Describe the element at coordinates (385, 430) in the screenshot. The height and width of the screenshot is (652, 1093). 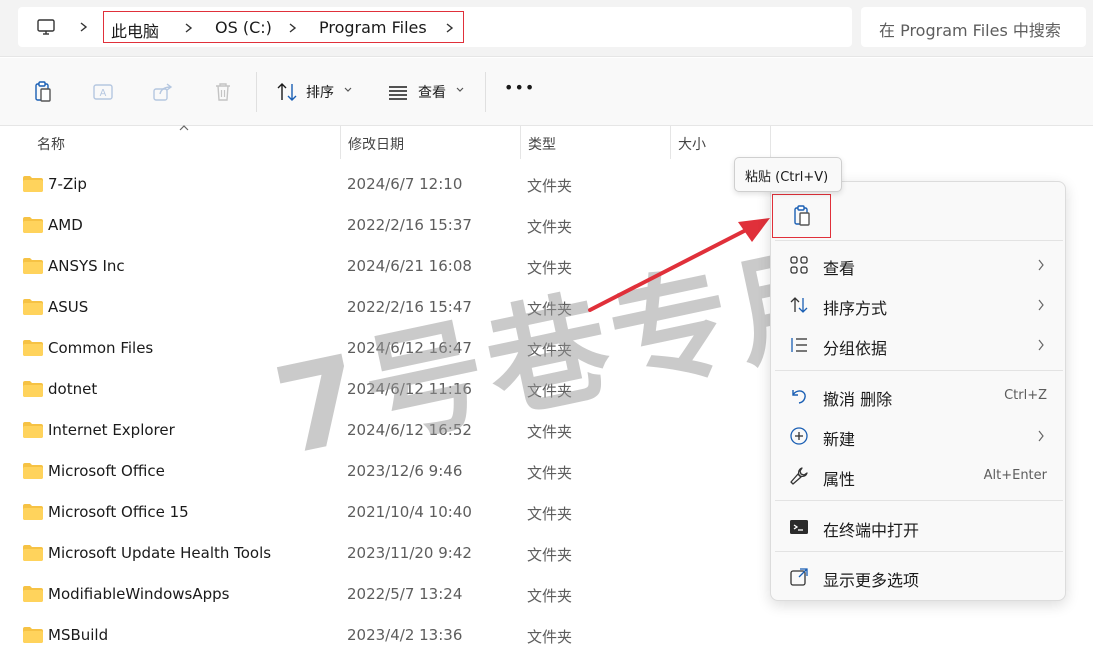
I see `table-row: Internet Explorer 2024/6/12 16:52 文件夹` at that location.